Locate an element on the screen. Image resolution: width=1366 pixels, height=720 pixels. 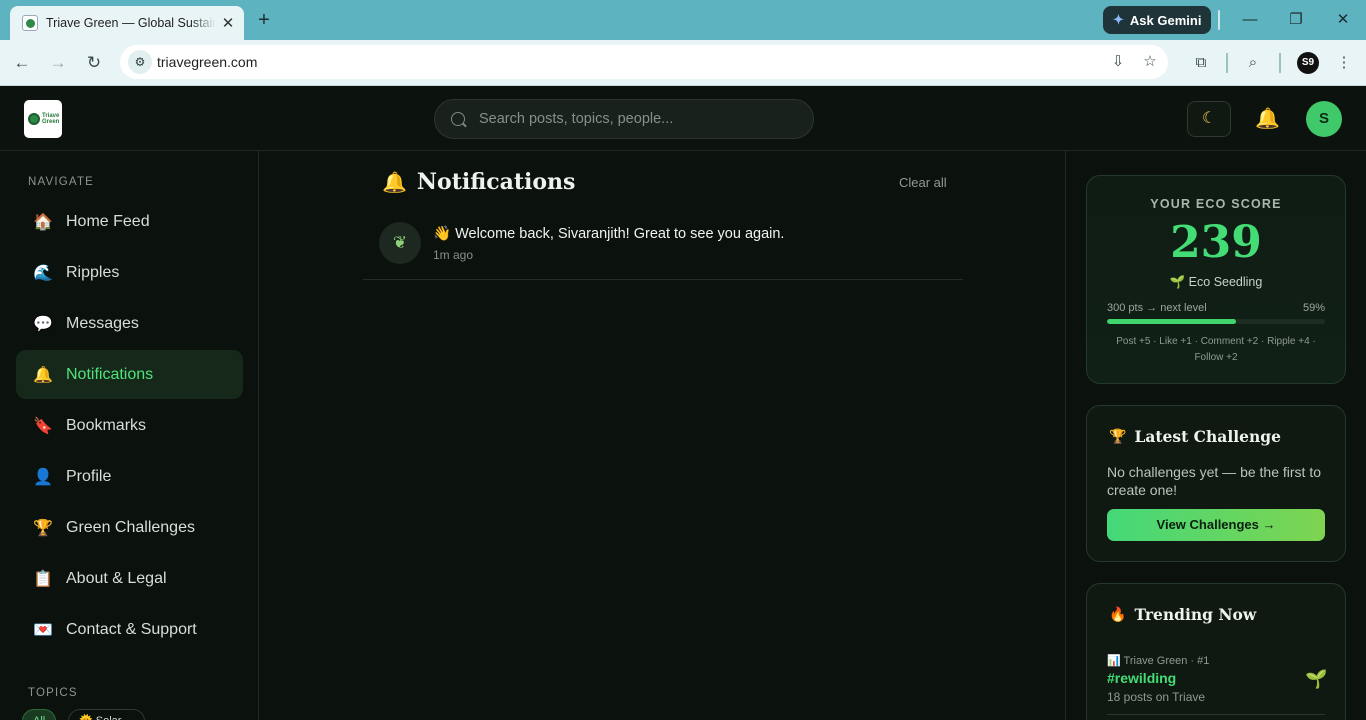
tab-search-icon: ⌕ is located at coordinates (1253, 63).